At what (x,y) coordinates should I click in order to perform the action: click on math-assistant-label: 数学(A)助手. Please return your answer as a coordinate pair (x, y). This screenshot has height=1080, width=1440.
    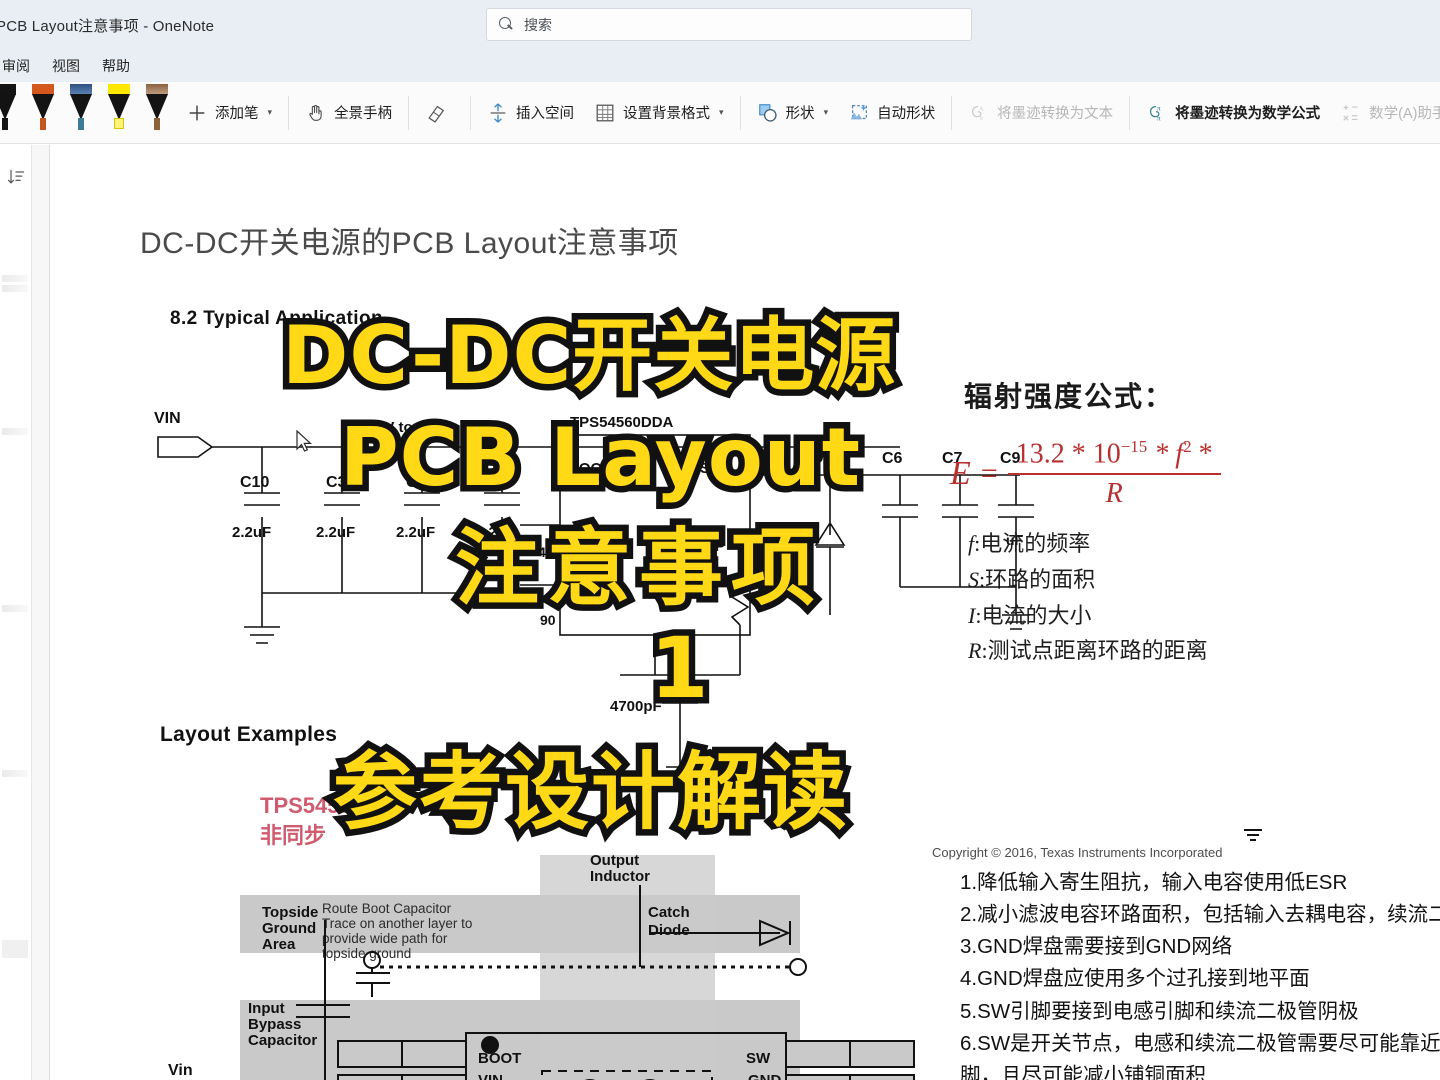
    Looking at the image, I should click on (1404, 114).